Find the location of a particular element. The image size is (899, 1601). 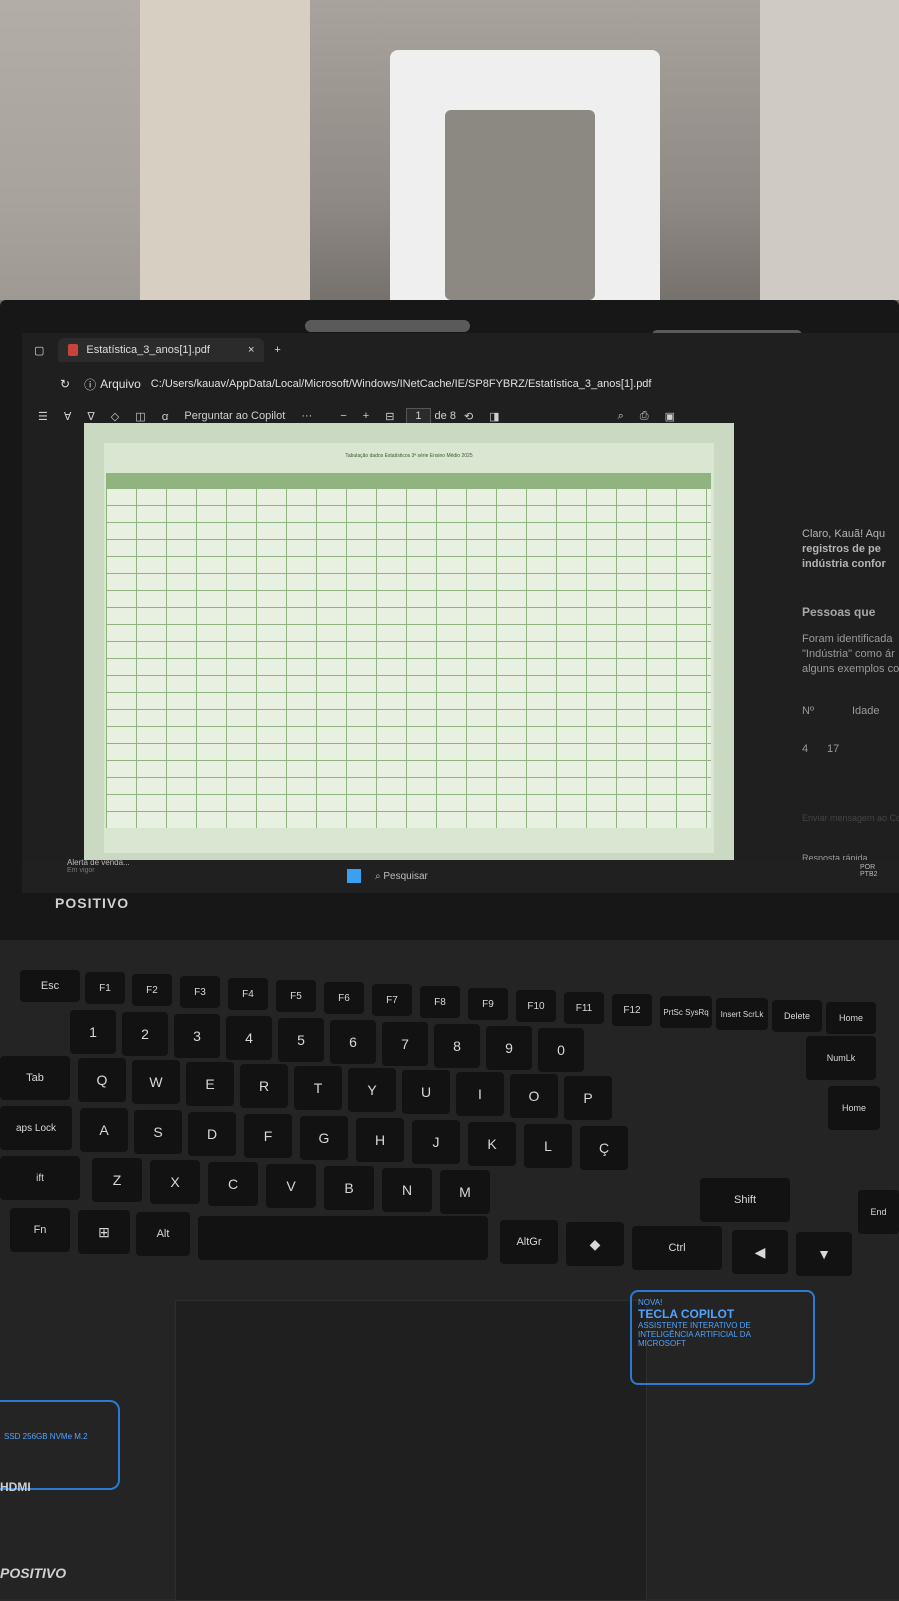

key-w: W is located at coordinates (156, 1082).